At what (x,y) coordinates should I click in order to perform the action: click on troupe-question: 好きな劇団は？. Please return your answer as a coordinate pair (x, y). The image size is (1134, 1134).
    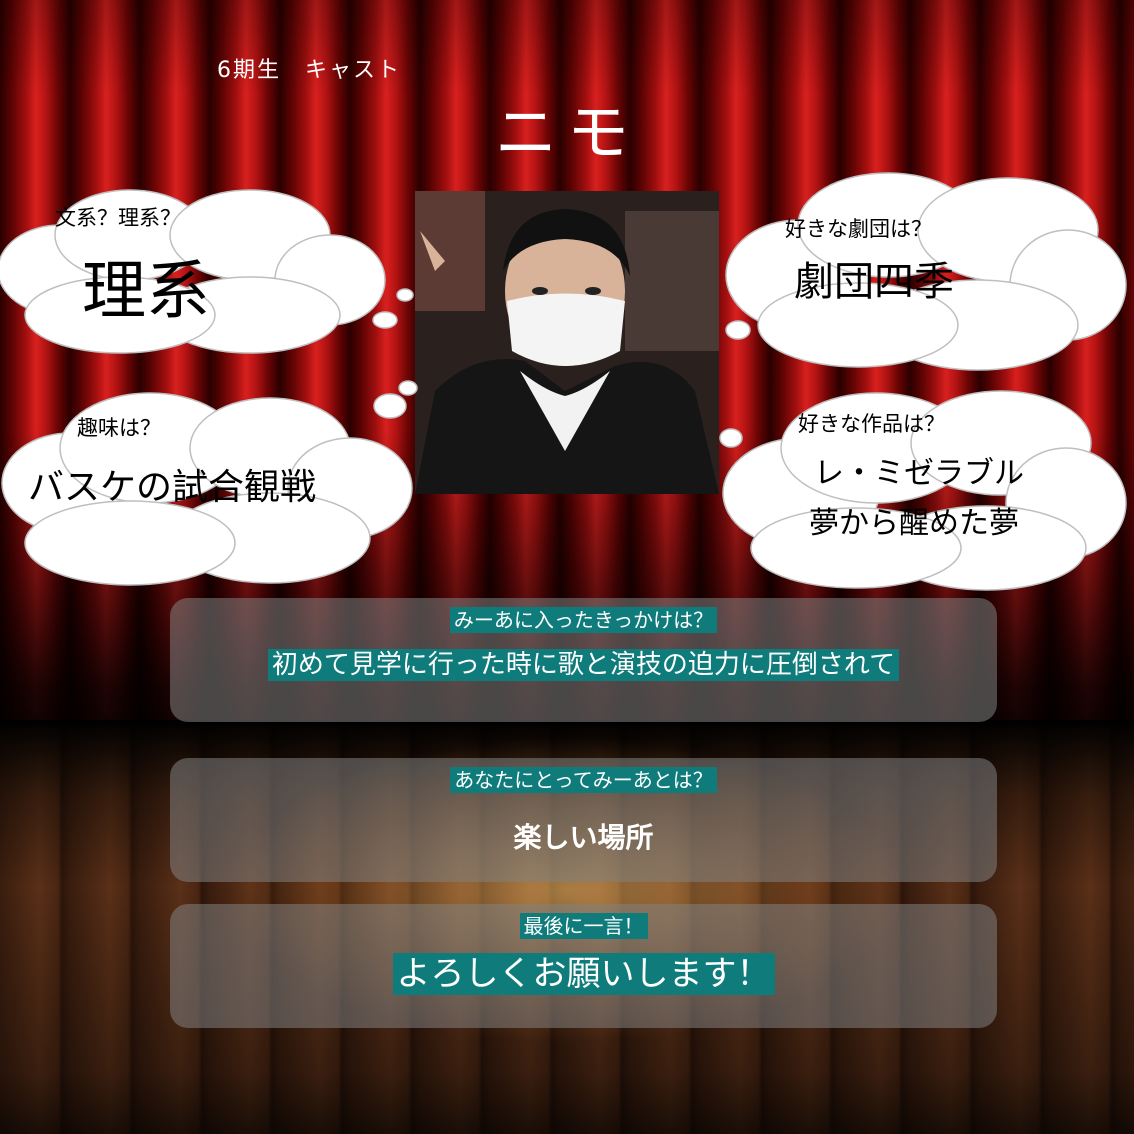
    Looking at the image, I should click on (858, 229).